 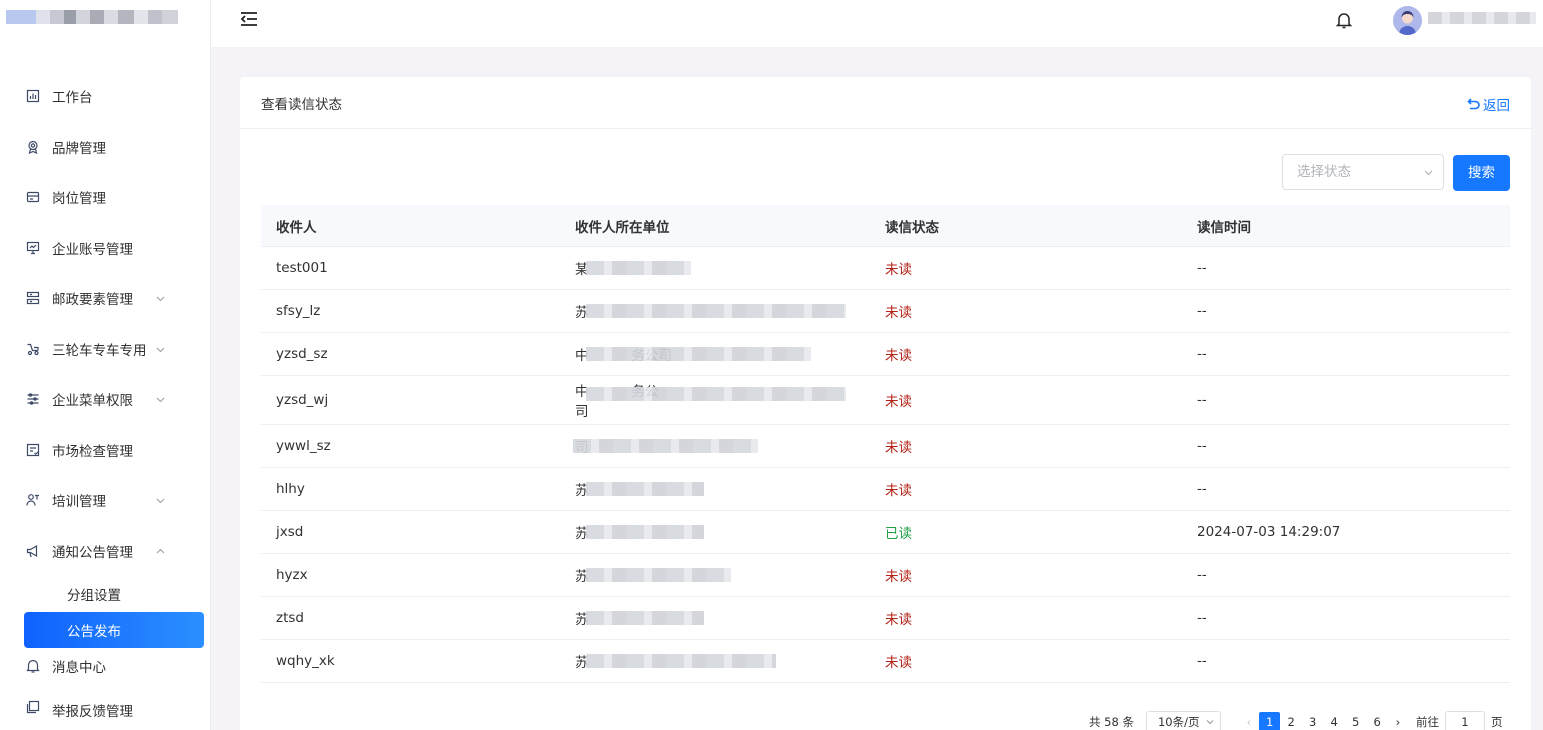 What do you see at coordinates (92, 300) in the screenshot?
I see `sidebar-item-label: 邮政要素管理` at bounding box center [92, 300].